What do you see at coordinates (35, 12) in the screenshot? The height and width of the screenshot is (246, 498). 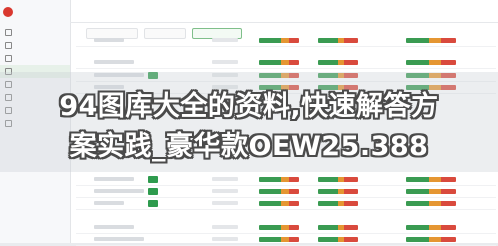 I see `app-logo` at bounding box center [35, 12].